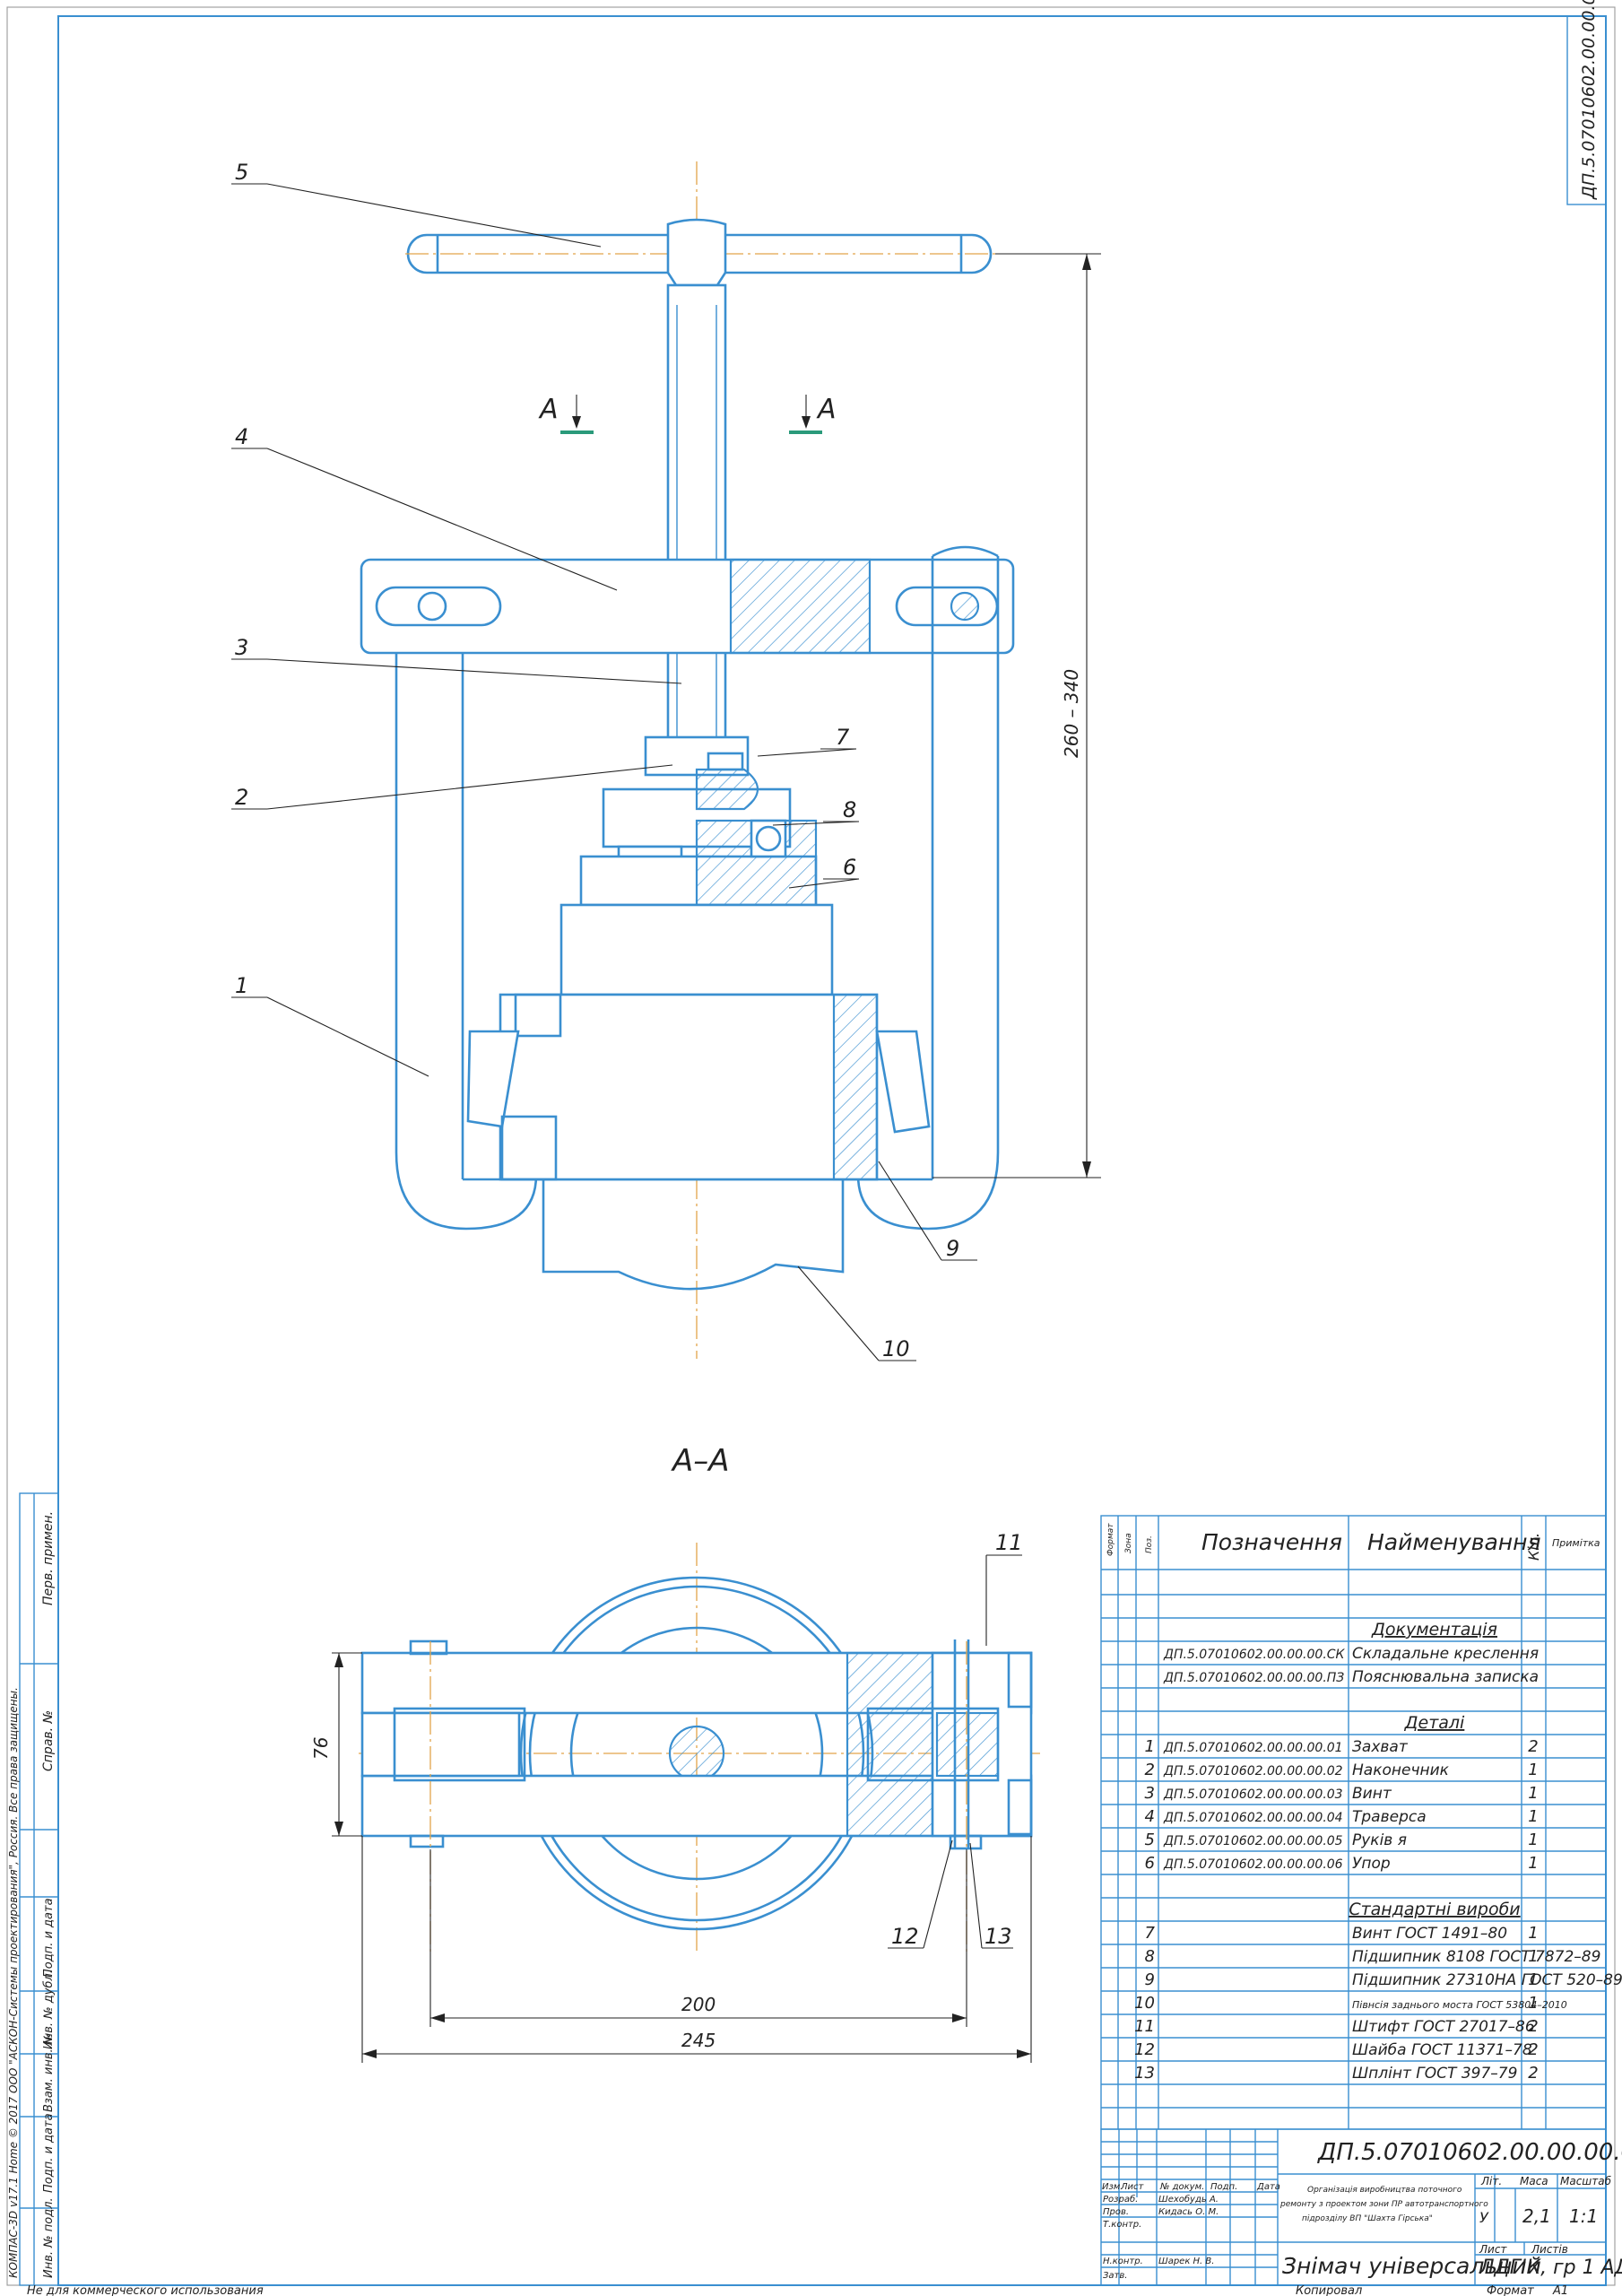 This screenshot has height=2296, width=1622. Describe the element at coordinates (1491, 2181) in the screenshot. I see `tb-lit-label: Літ.` at that location.